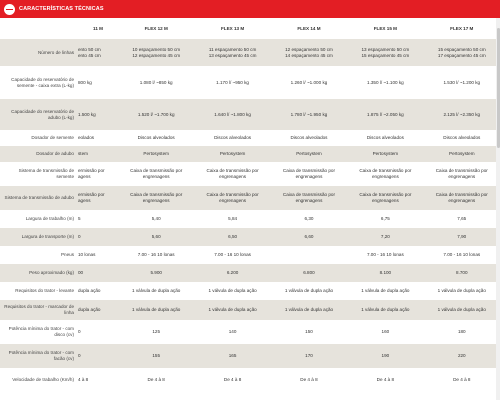 The width and height of the screenshot is (500, 400). I want to click on column-header: FLEX 14 M, so click(309, 28).